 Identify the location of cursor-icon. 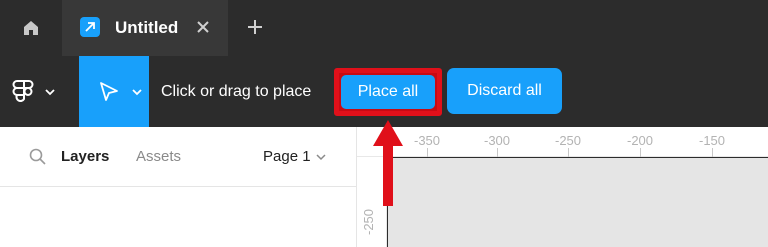
(109, 91).